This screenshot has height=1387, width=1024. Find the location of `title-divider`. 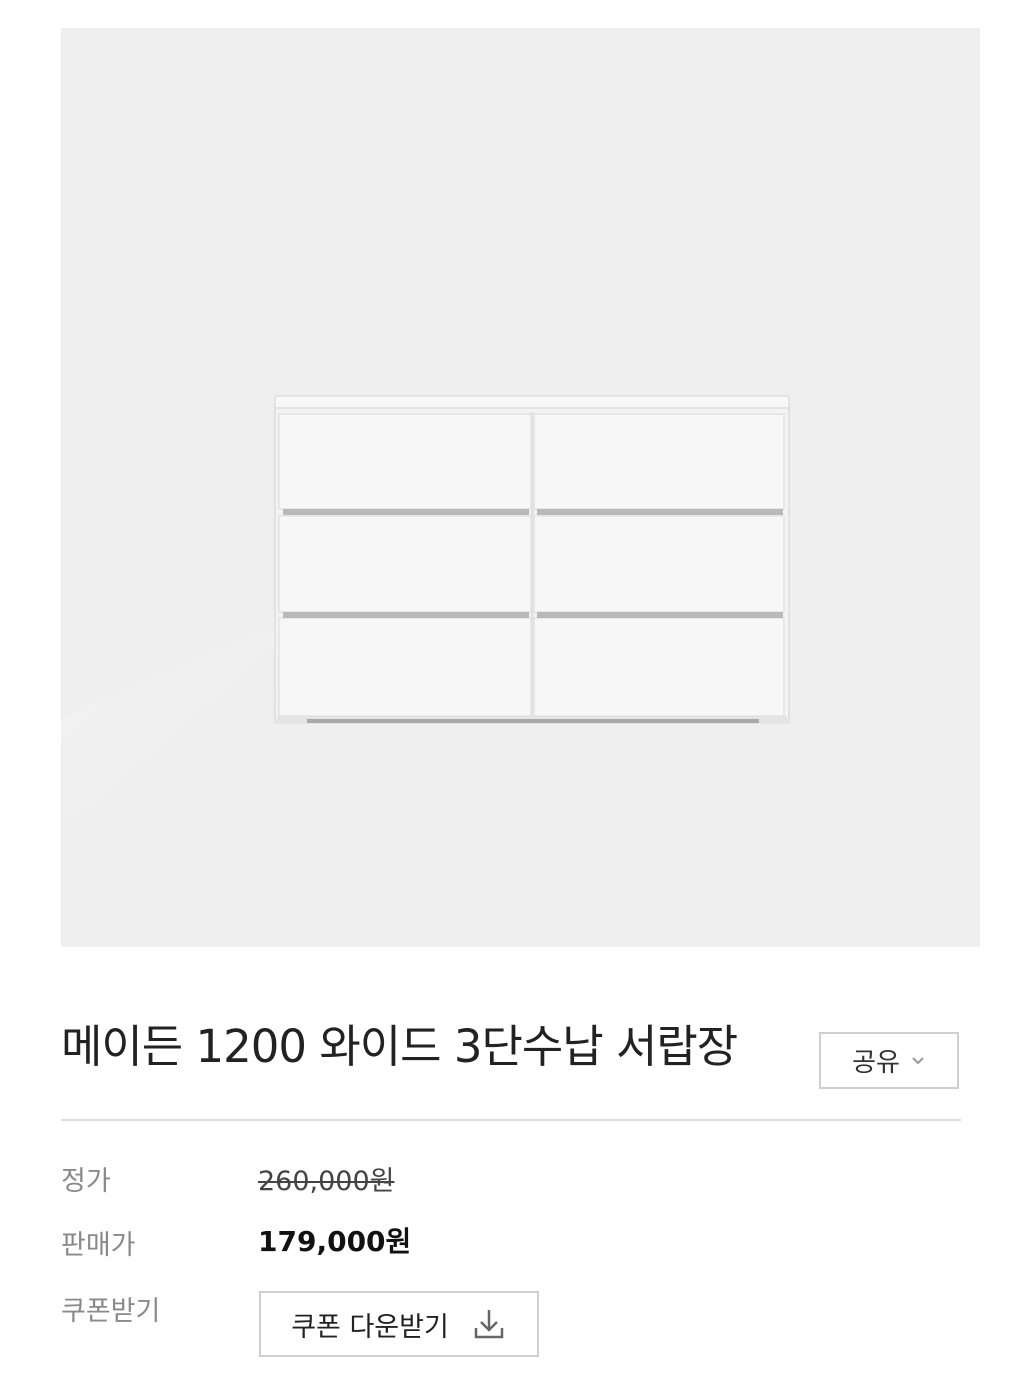

title-divider is located at coordinates (511, 1120).